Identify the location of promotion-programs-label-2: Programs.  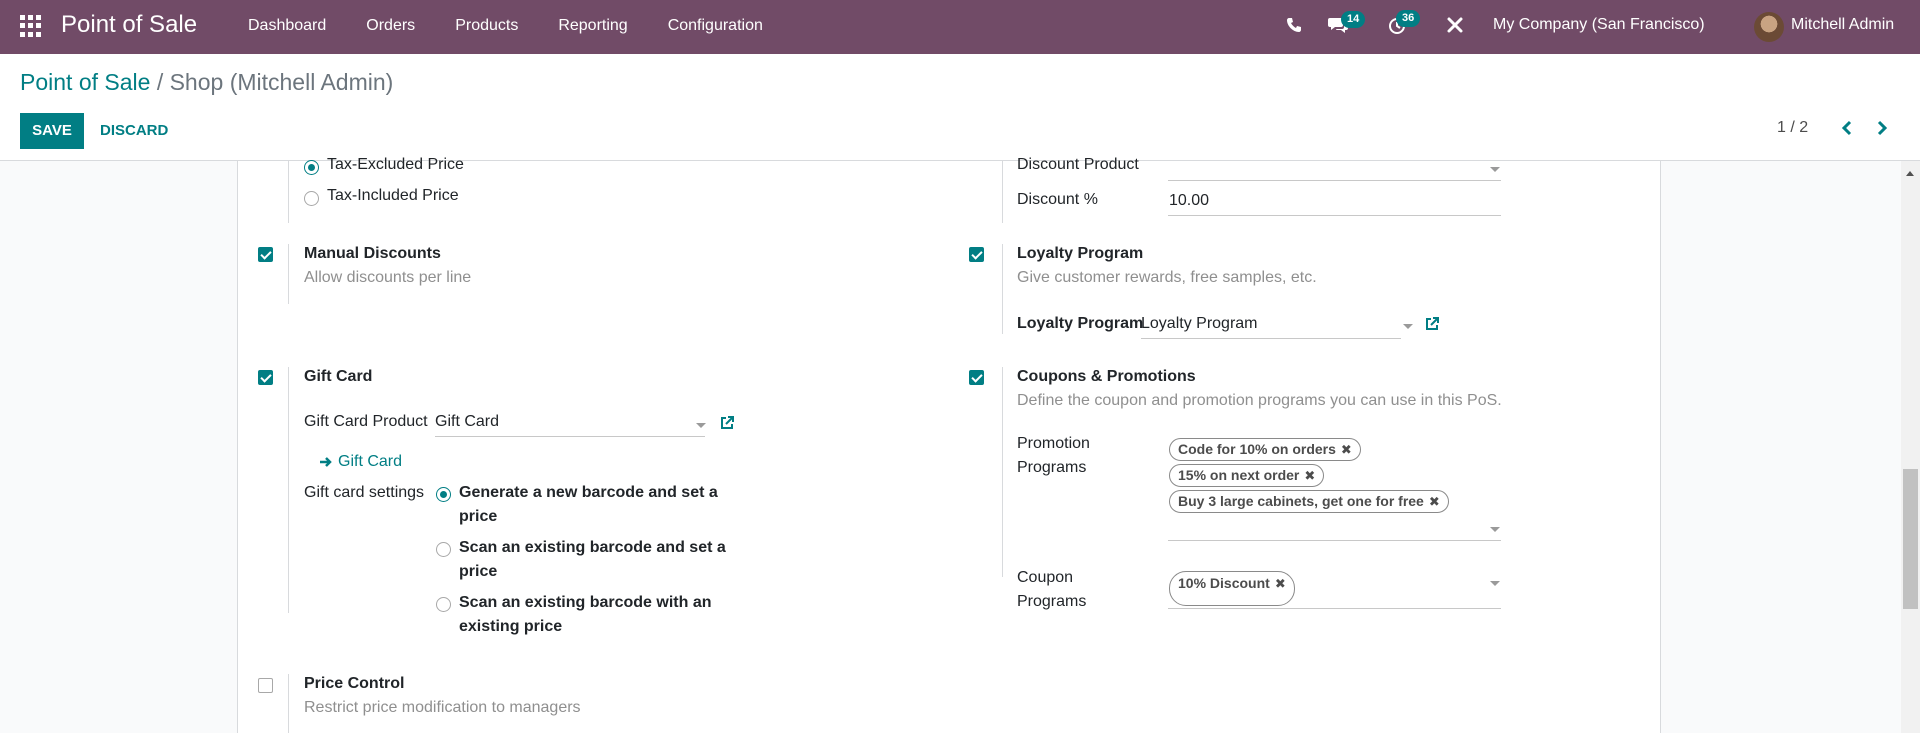
(1052, 467).